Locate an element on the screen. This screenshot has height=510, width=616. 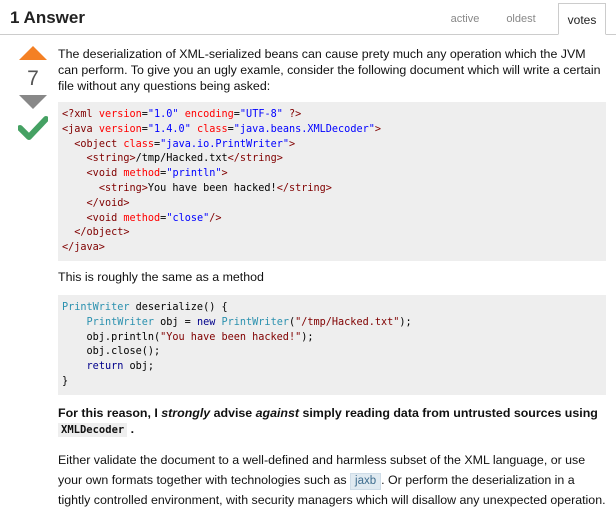
answer-count-heading: 1 Answer is located at coordinates (47, 17).